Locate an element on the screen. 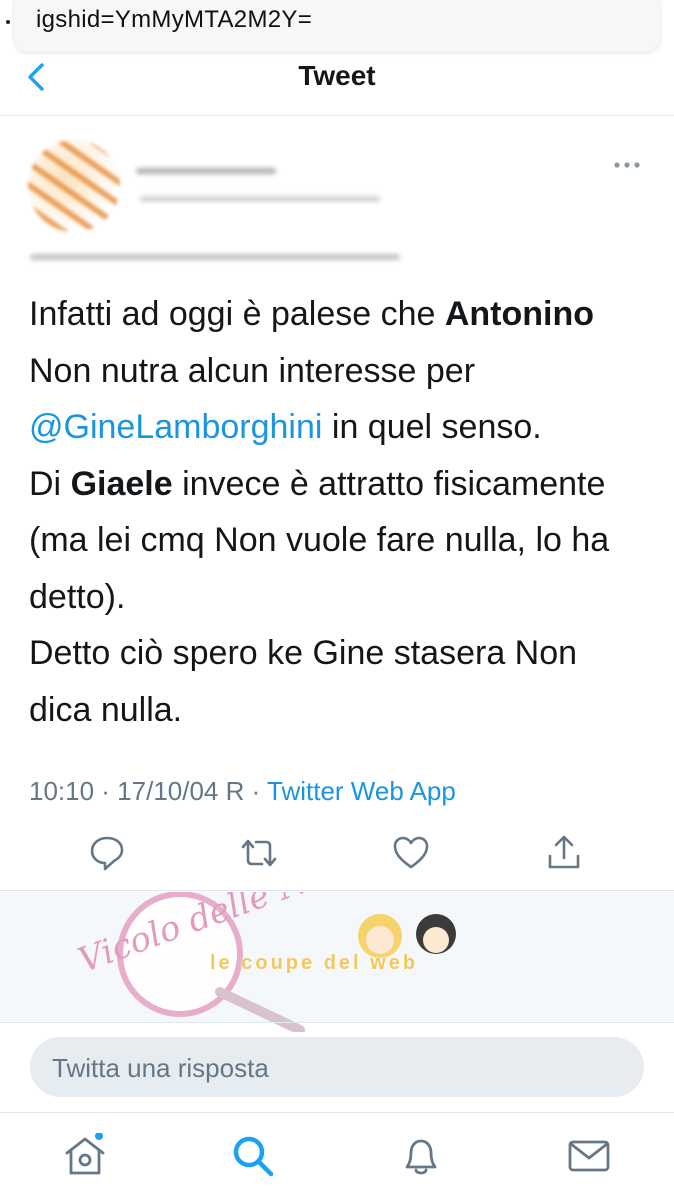 The height and width of the screenshot is (1200, 674). tweet-meta: 10:10 · 17/10/04 R · Twitter Web App is located at coordinates (242, 791).